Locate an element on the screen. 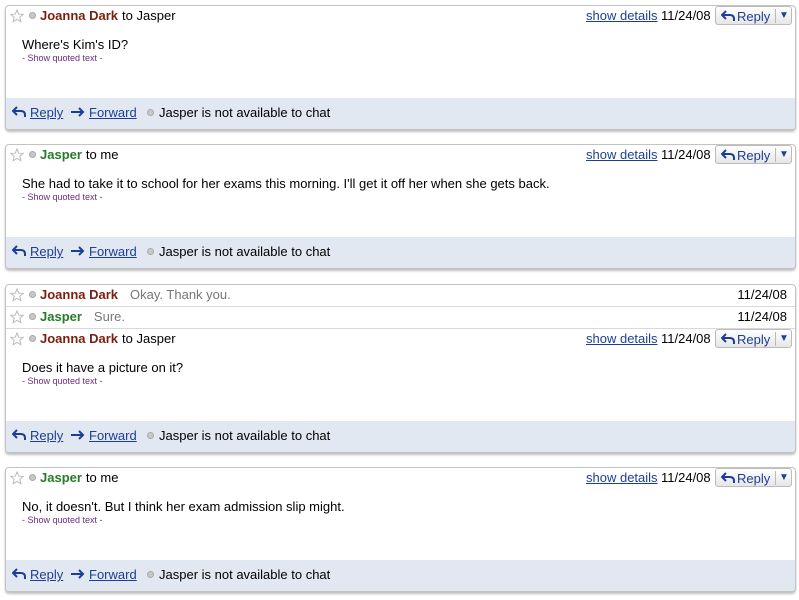 This screenshot has width=799, height=600. collapsed-message: Joanna Dark Okay. Thank you. 11/24/08 is located at coordinates (400, 296).